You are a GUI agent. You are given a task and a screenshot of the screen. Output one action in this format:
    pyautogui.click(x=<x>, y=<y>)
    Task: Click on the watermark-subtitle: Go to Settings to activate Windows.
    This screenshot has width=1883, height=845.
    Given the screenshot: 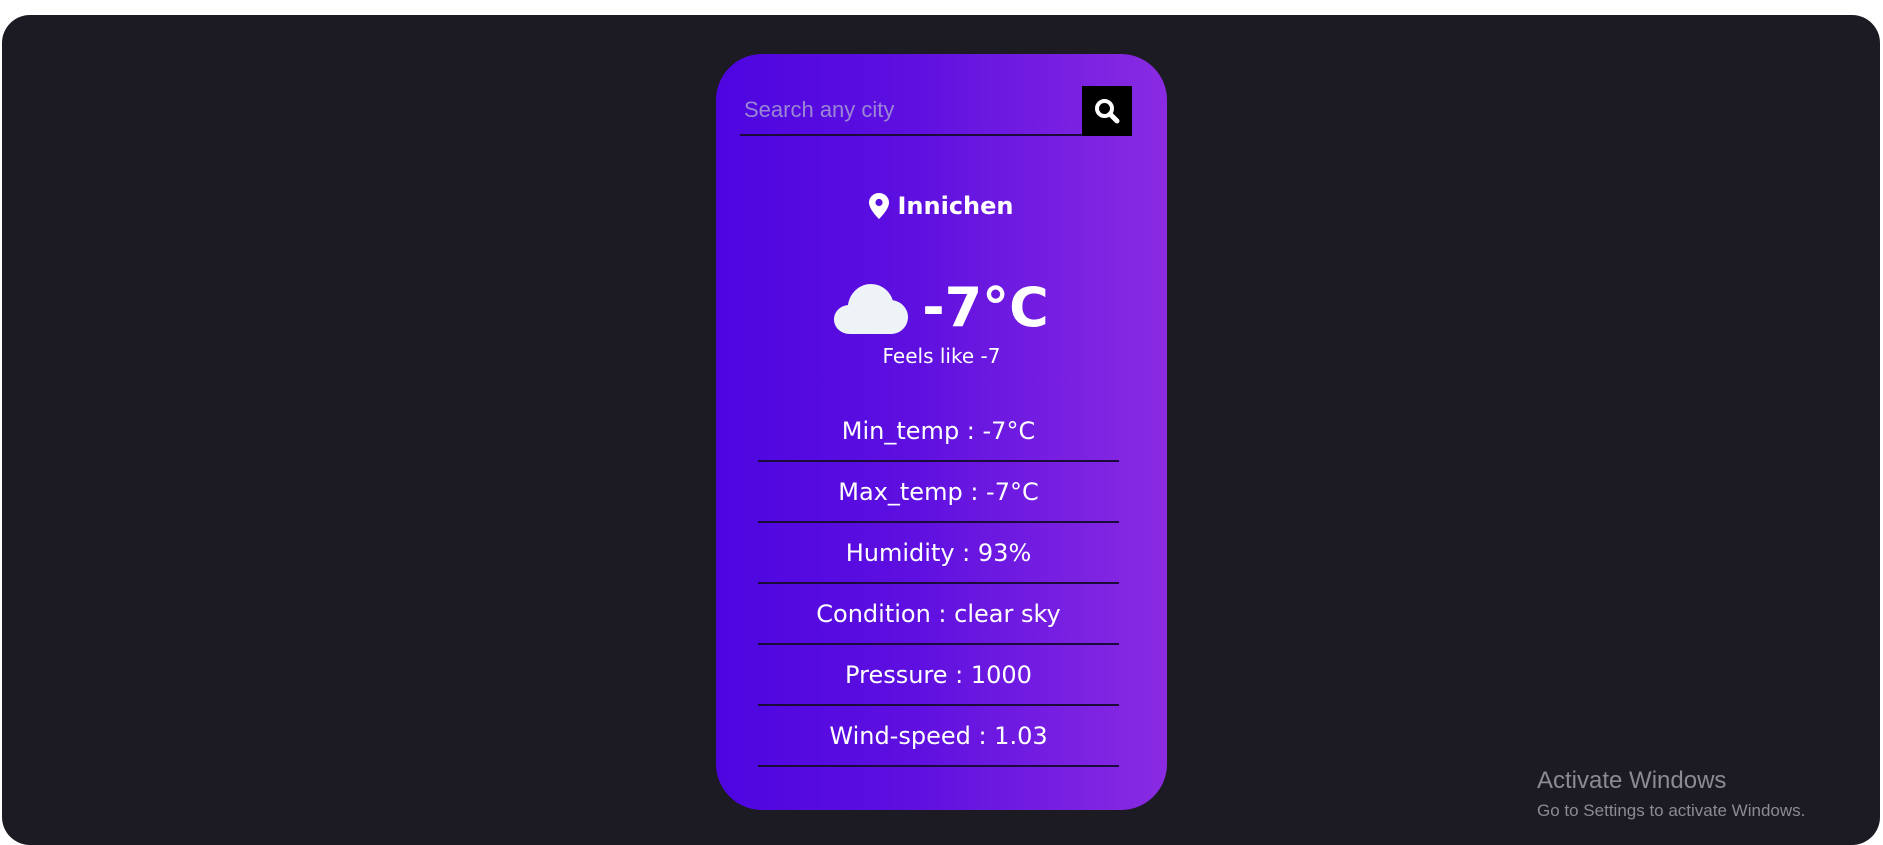 What is the action you would take?
    pyautogui.click(x=1671, y=810)
    